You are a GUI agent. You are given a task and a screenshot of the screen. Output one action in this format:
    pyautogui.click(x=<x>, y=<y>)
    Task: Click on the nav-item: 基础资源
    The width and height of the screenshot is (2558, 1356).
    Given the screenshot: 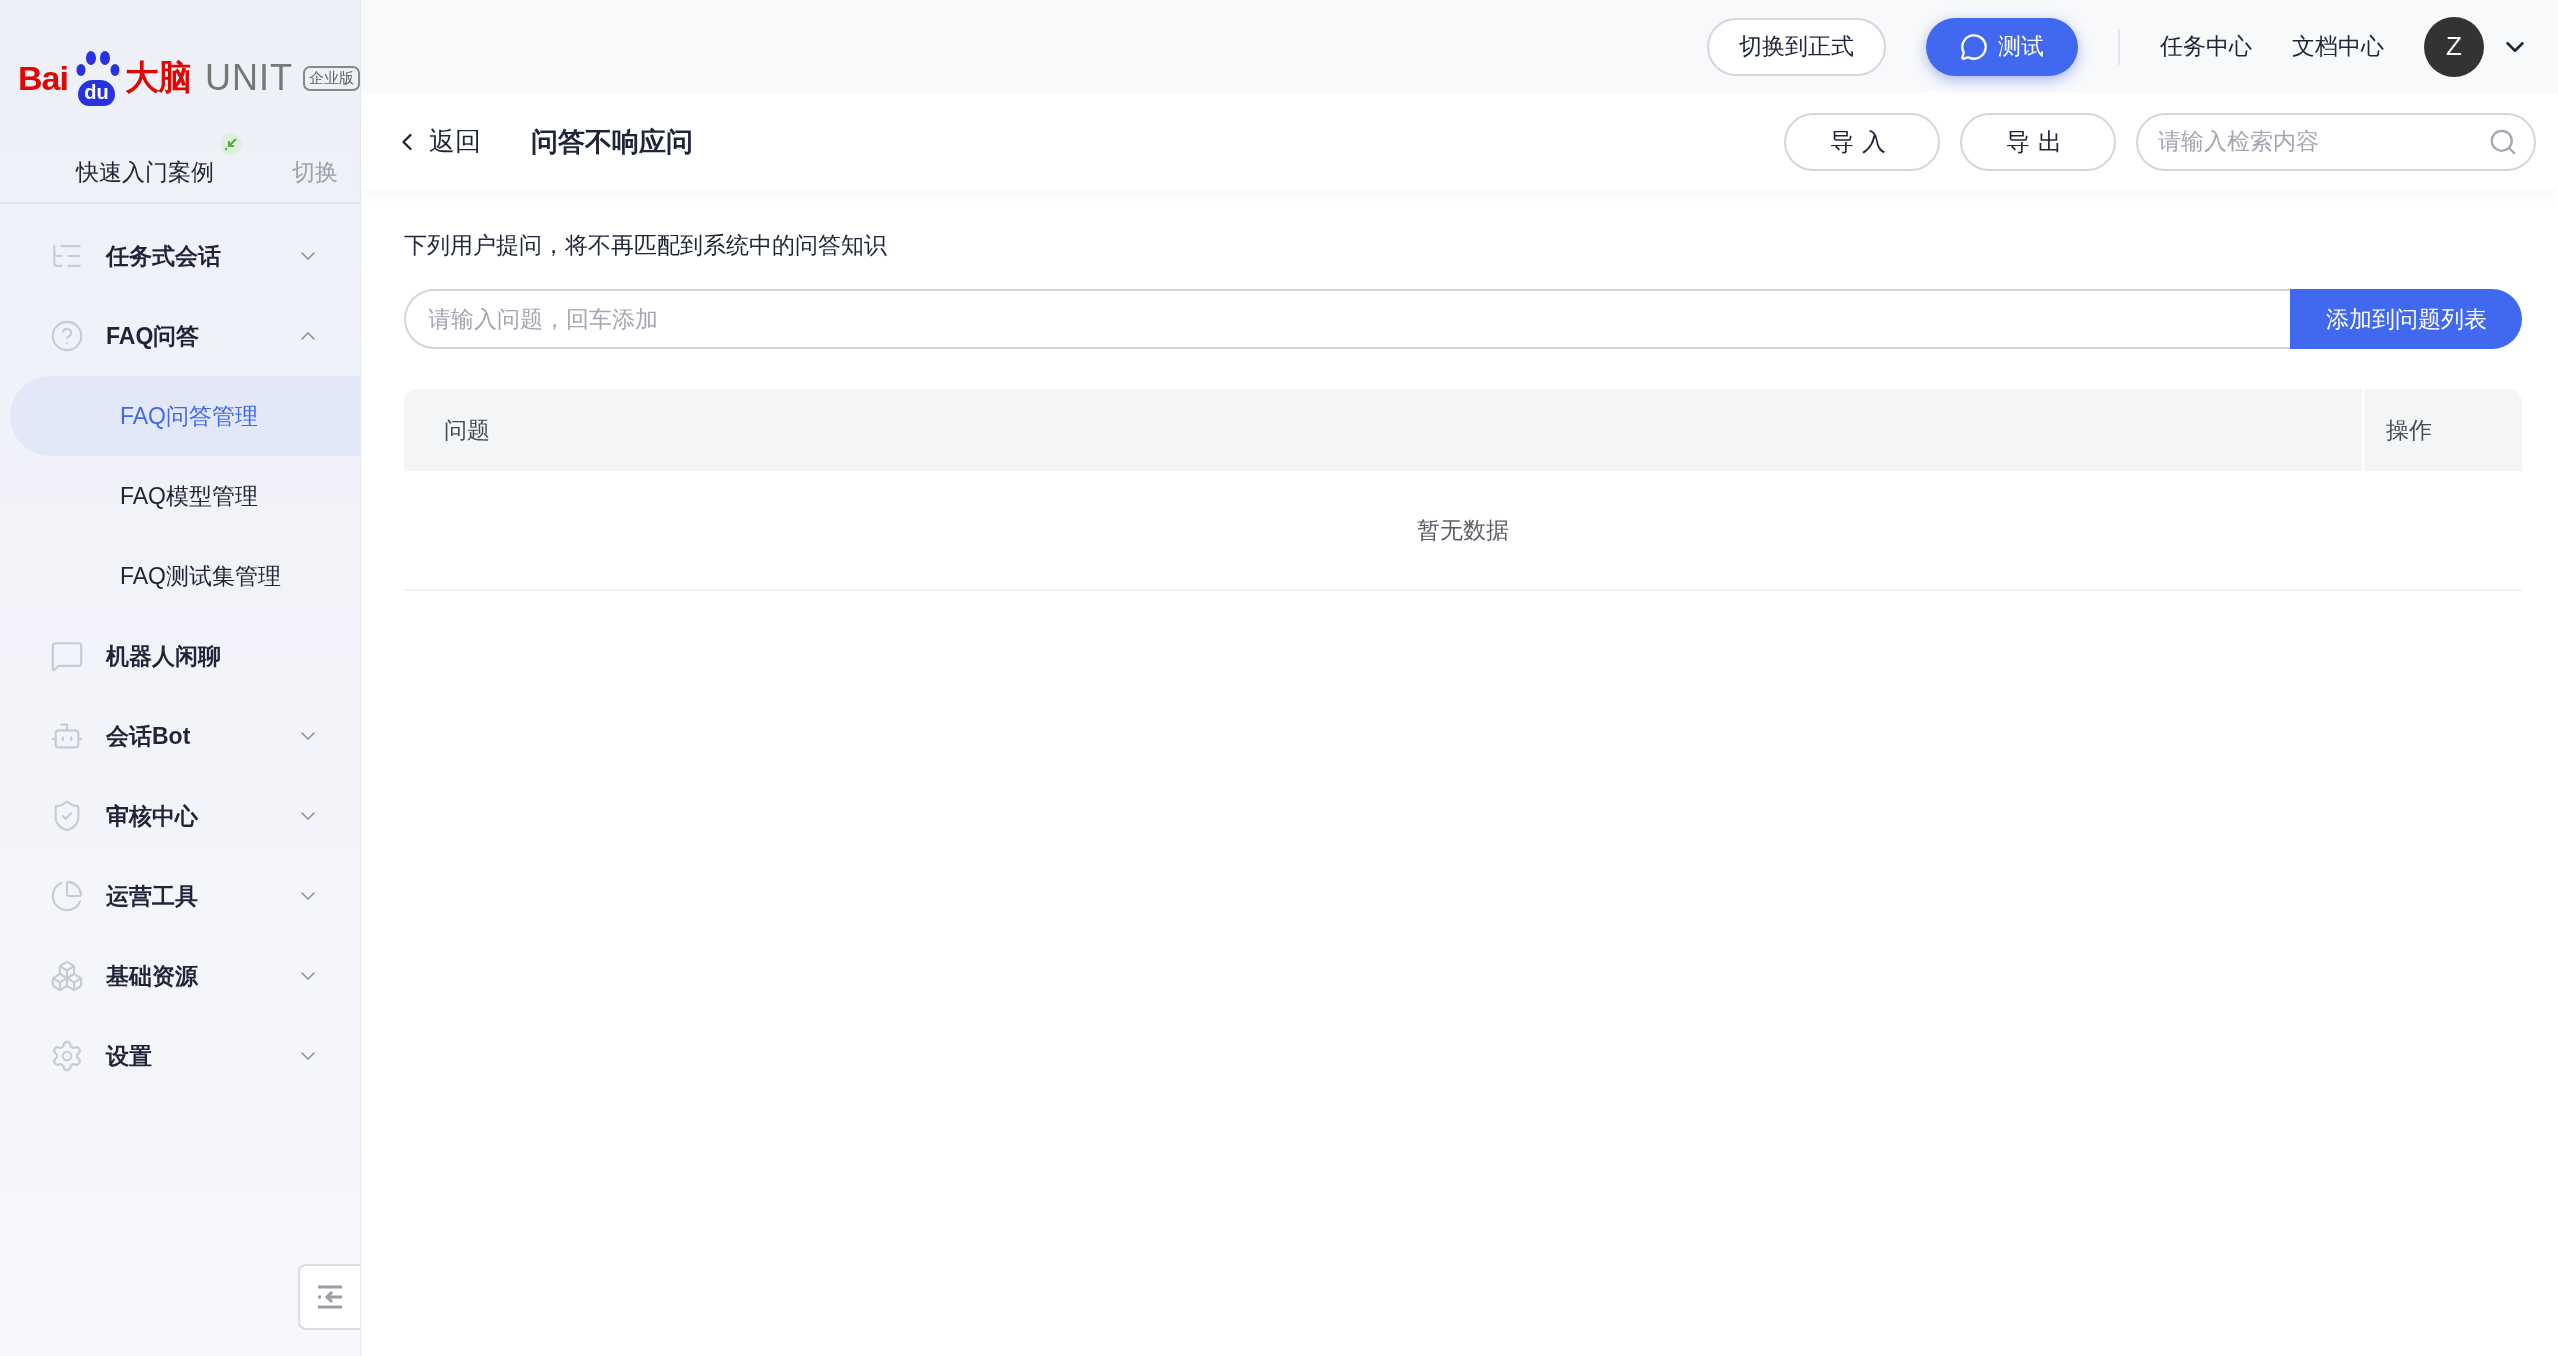 What is the action you would take?
    pyautogui.click(x=180, y=976)
    